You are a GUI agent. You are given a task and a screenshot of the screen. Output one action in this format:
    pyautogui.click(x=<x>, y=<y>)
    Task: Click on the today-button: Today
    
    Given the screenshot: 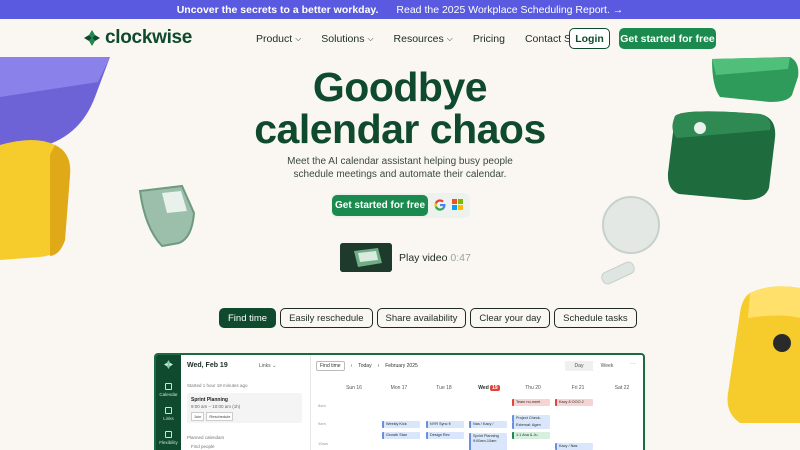 What is the action you would take?
    pyautogui.click(x=364, y=366)
    